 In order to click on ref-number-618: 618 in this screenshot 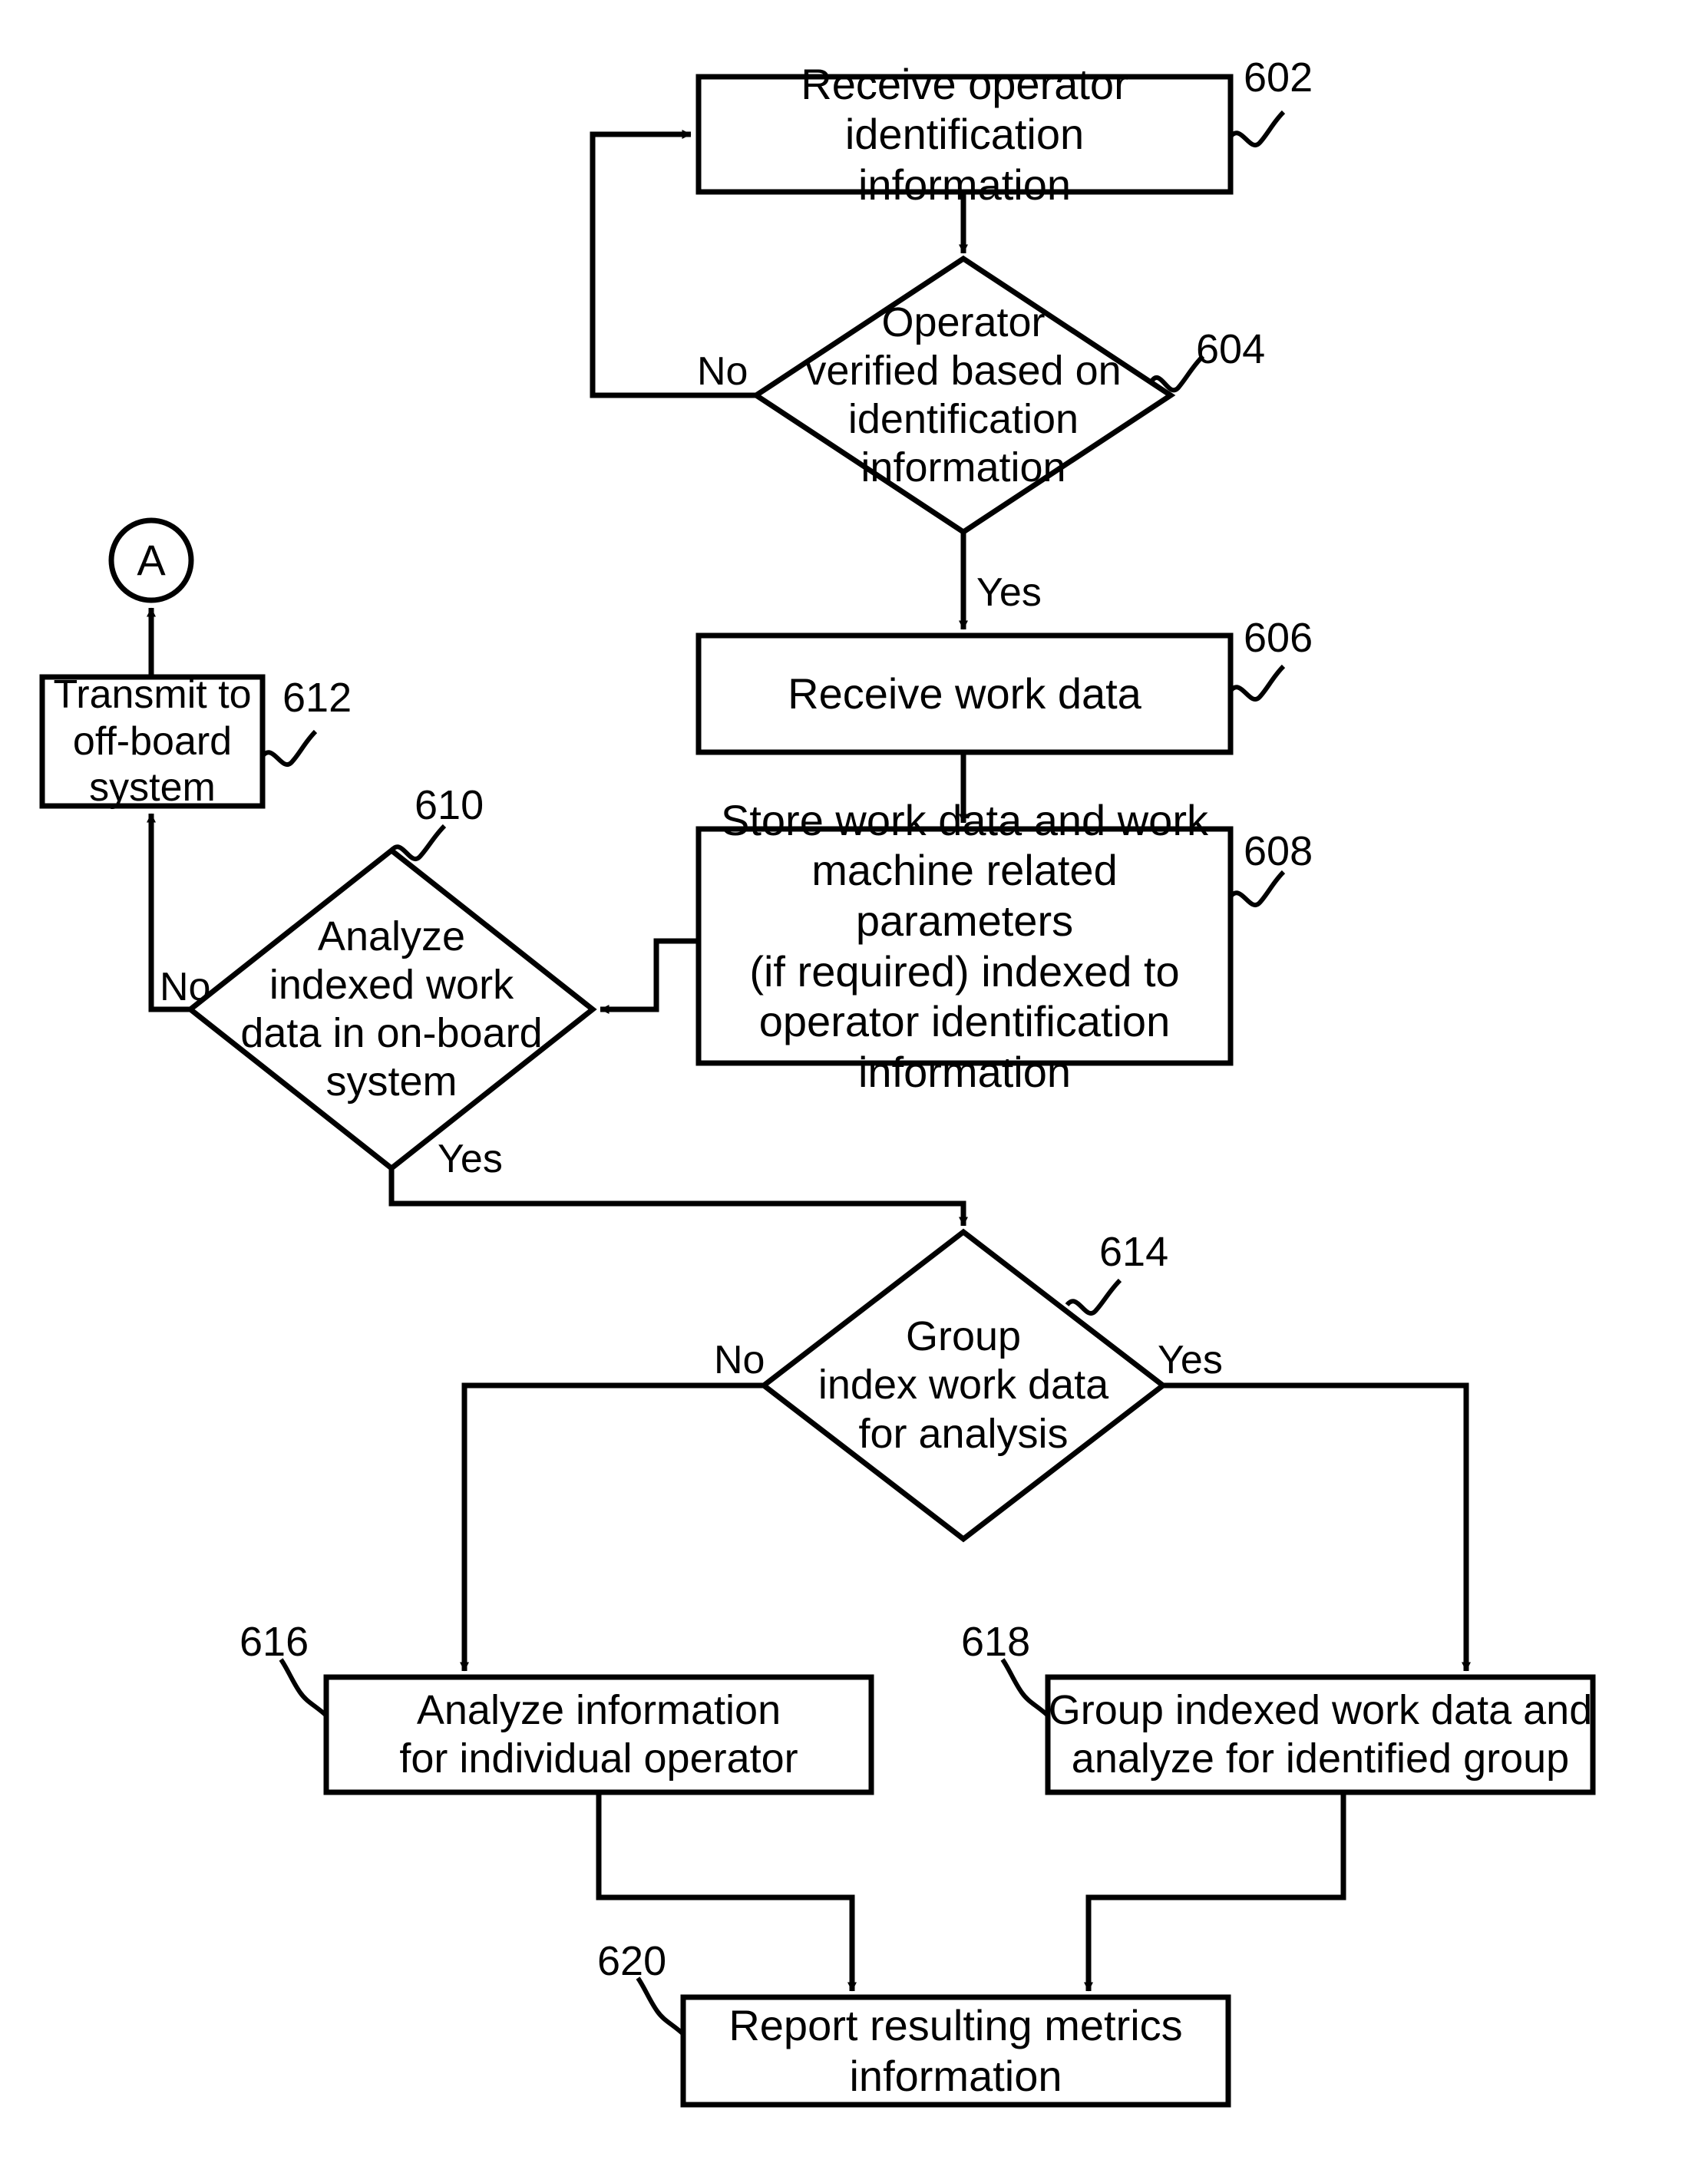, I will do `click(996, 1642)`.